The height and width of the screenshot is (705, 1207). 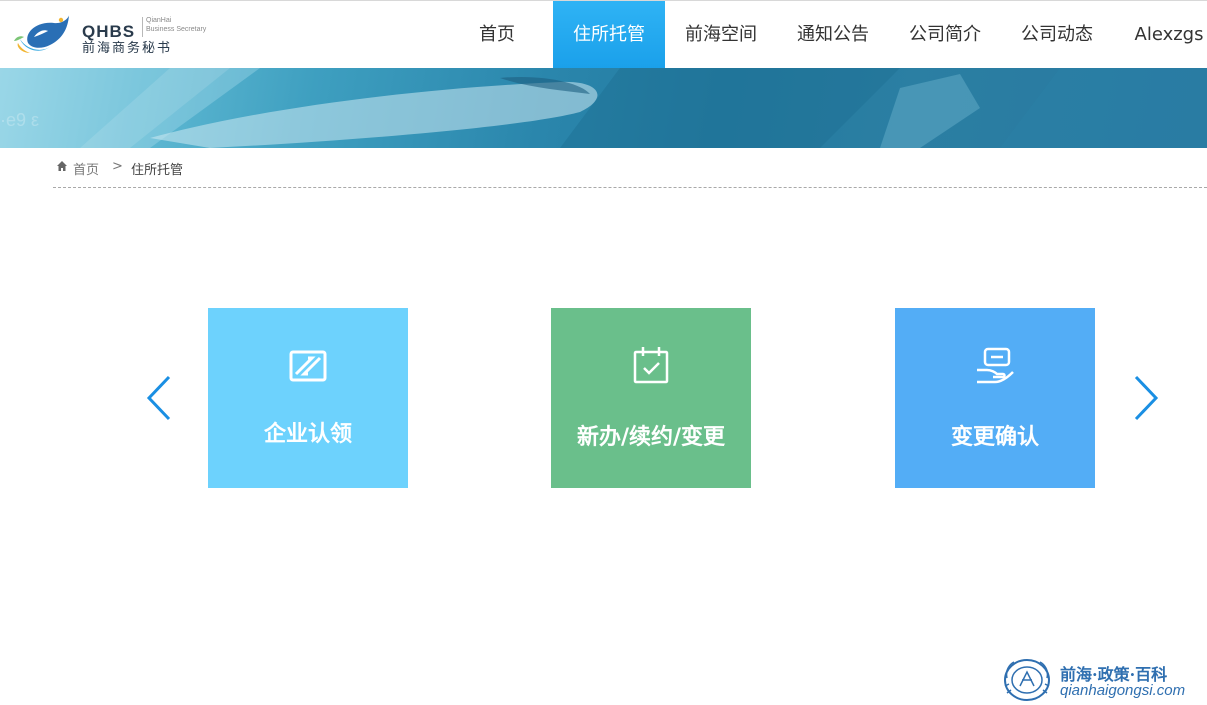 What do you see at coordinates (308, 398) in the screenshot?
I see `card-enterprise-claim: 企业认领` at bounding box center [308, 398].